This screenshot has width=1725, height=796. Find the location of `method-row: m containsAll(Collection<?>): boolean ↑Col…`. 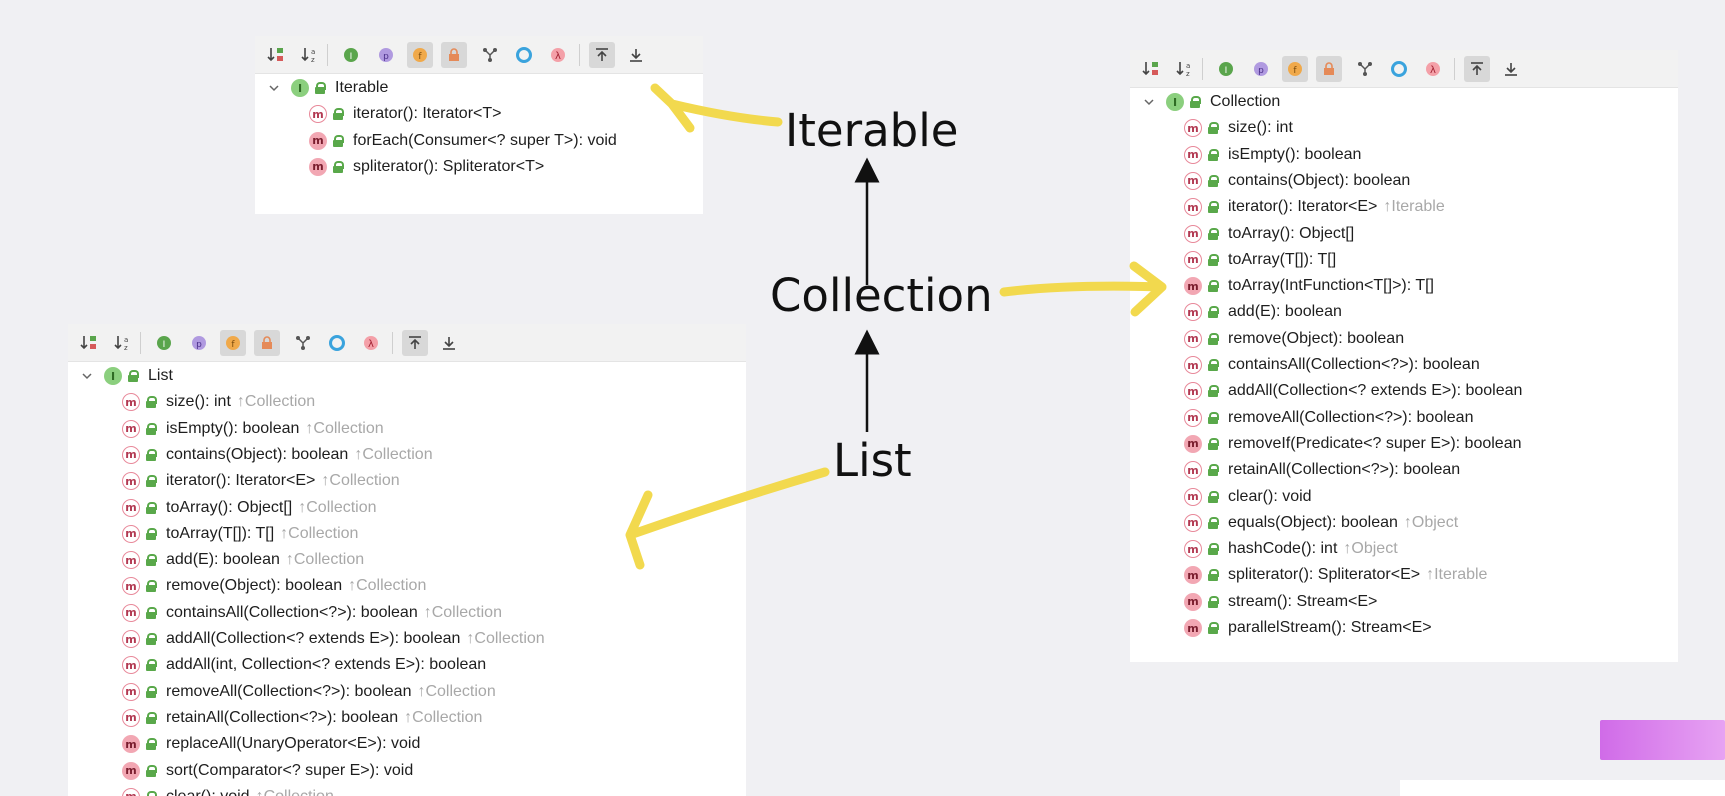

method-row: m containsAll(Collection<?>): boolean ↑Col… is located at coordinates (312, 613).